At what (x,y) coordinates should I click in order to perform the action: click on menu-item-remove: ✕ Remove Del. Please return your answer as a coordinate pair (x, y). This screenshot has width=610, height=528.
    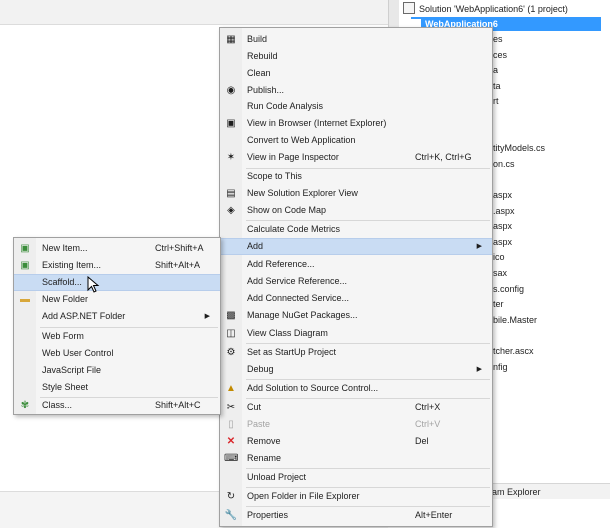
    Looking at the image, I should click on (356, 441).